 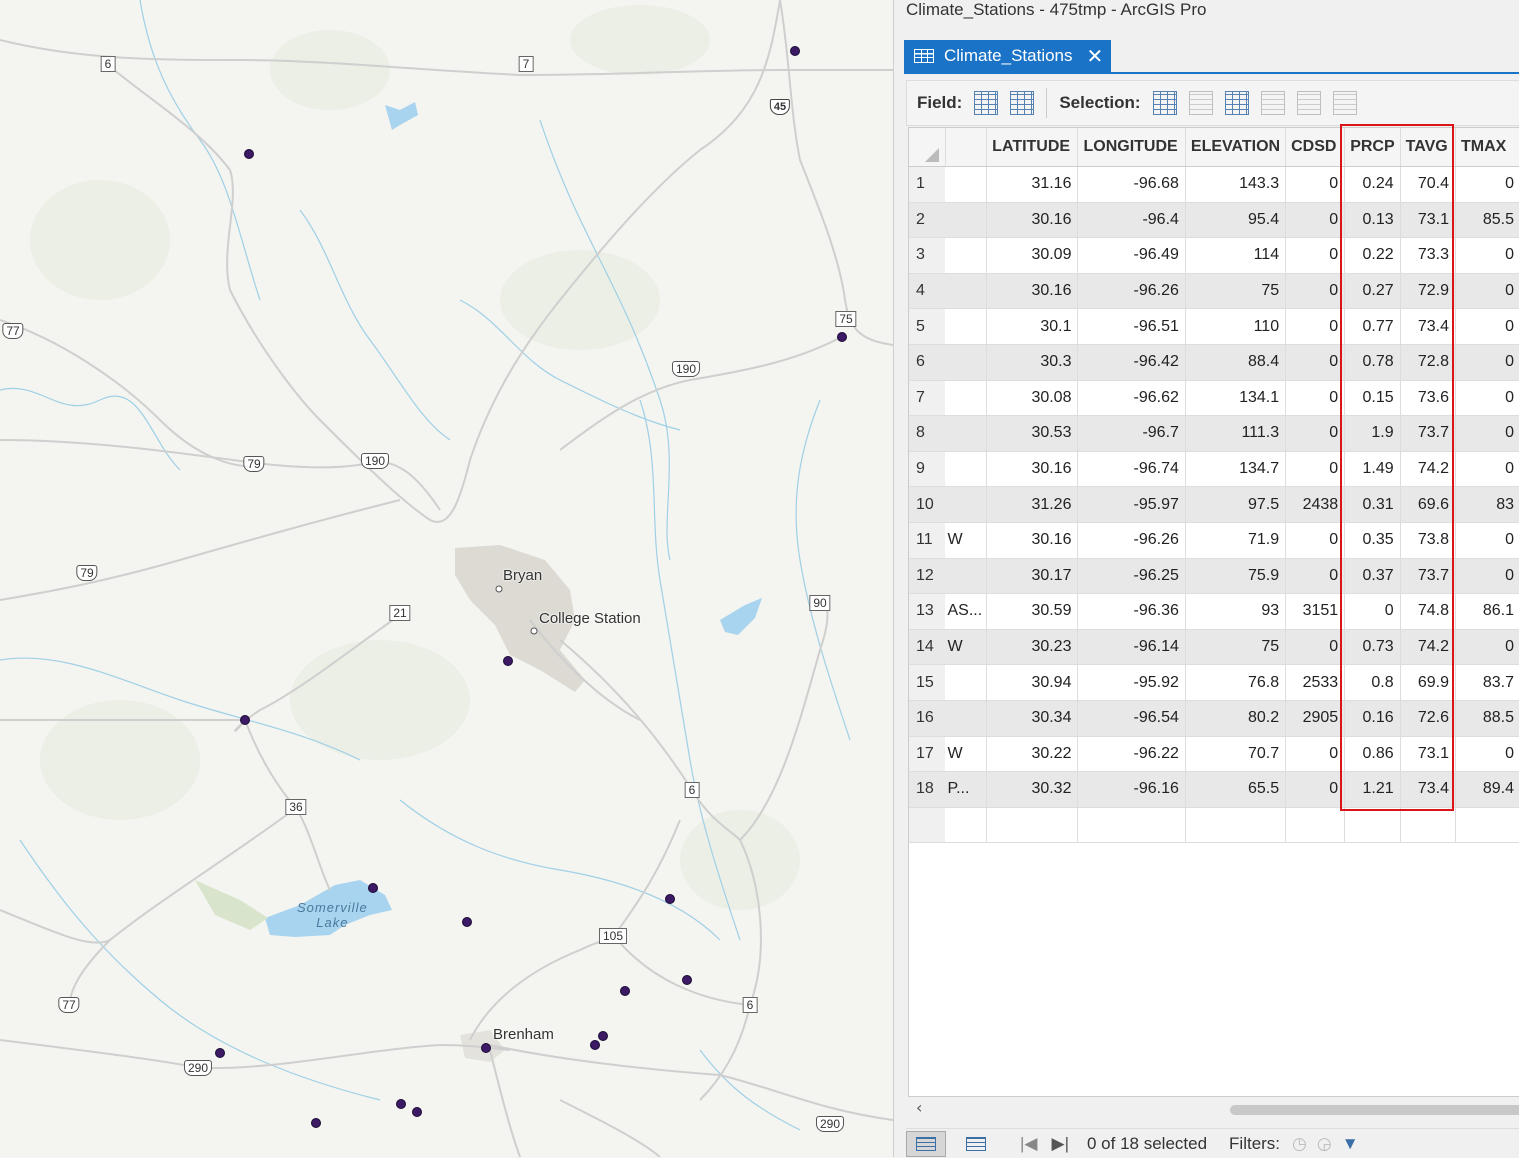 What do you see at coordinates (1029, 1144) in the screenshot?
I see `first-record-icon: |◀` at bounding box center [1029, 1144].